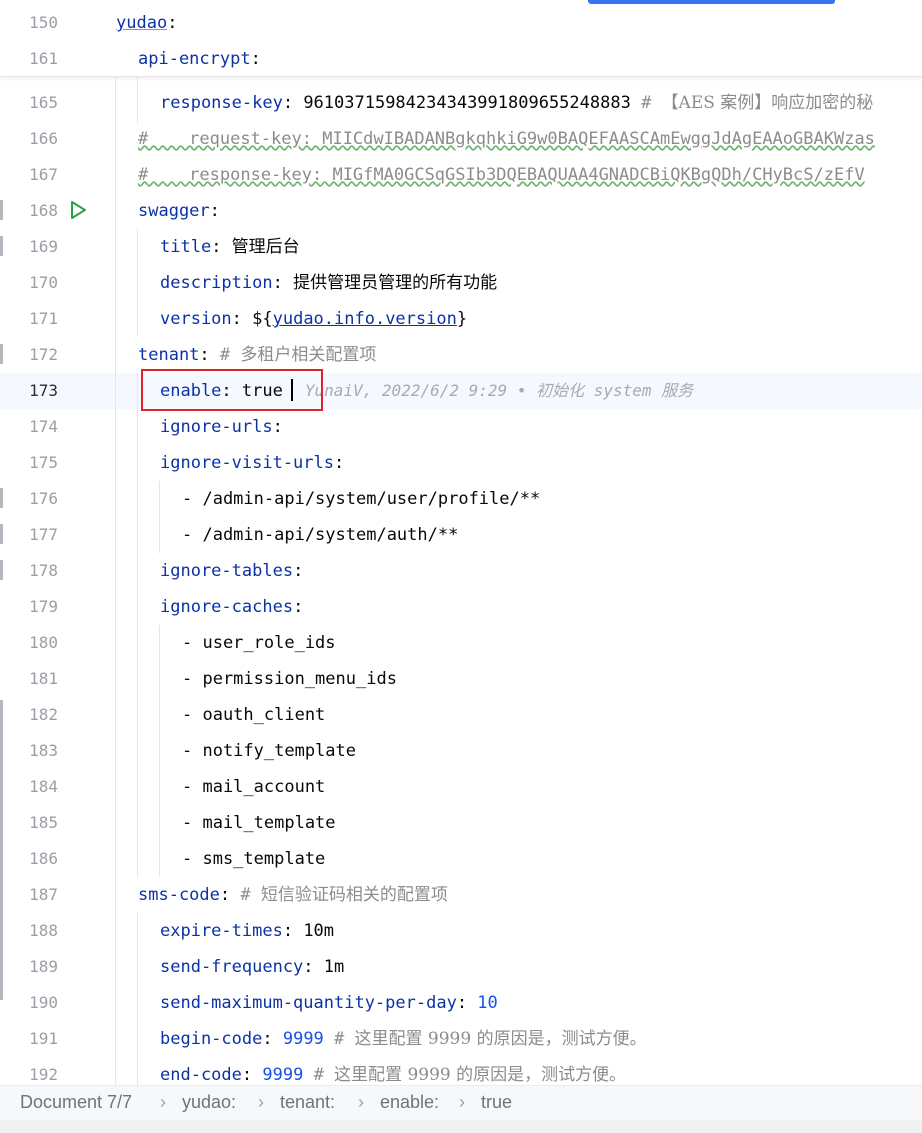 The width and height of the screenshot is (922, 1133). Describe the element at coordinates (76, 1102) in the screenshot. I see `breadcrumb-document: Document 7/7` at that location.